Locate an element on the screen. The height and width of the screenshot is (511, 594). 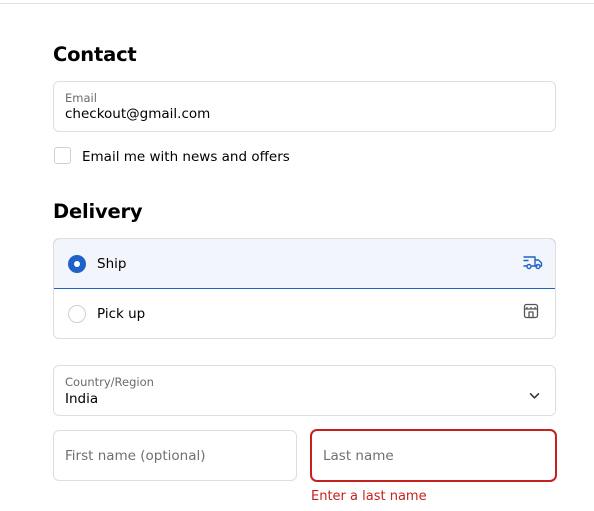
delivery-heading: Delivery is located at coordinates (98, 211).